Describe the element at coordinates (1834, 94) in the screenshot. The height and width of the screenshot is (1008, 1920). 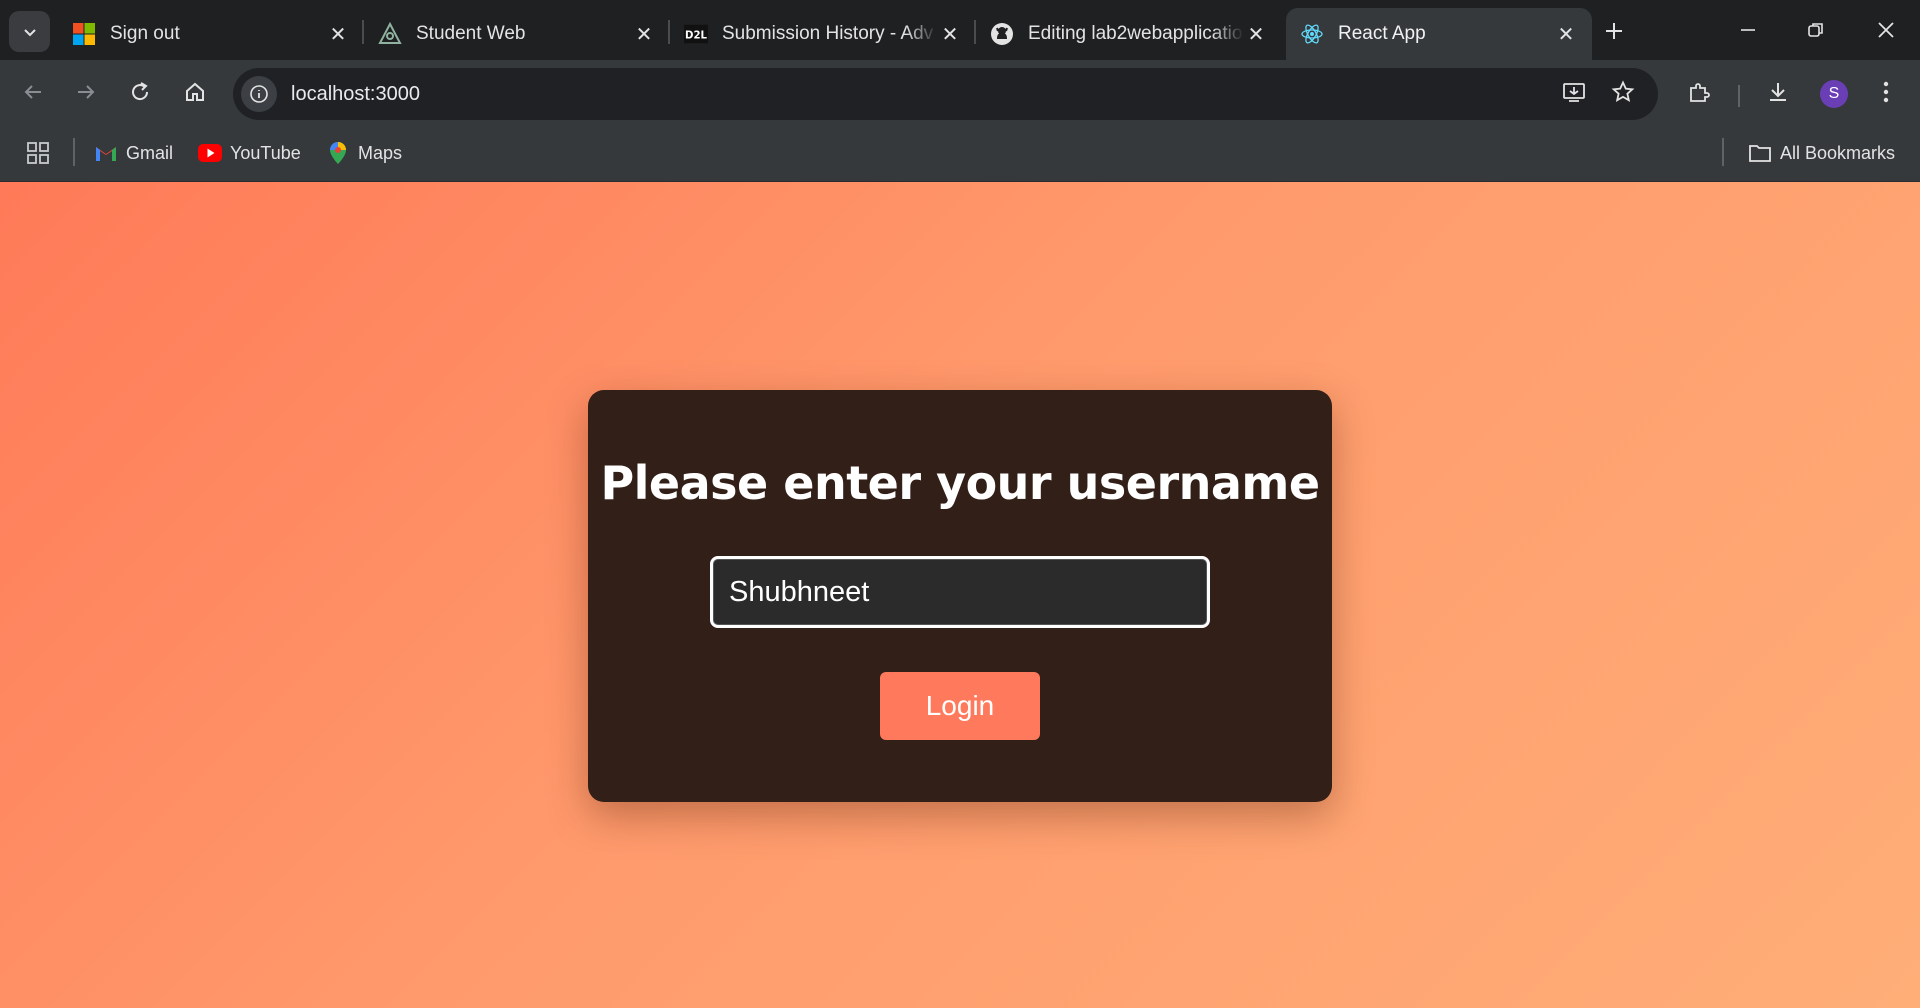
I see `profile-avatar: S` at that location.